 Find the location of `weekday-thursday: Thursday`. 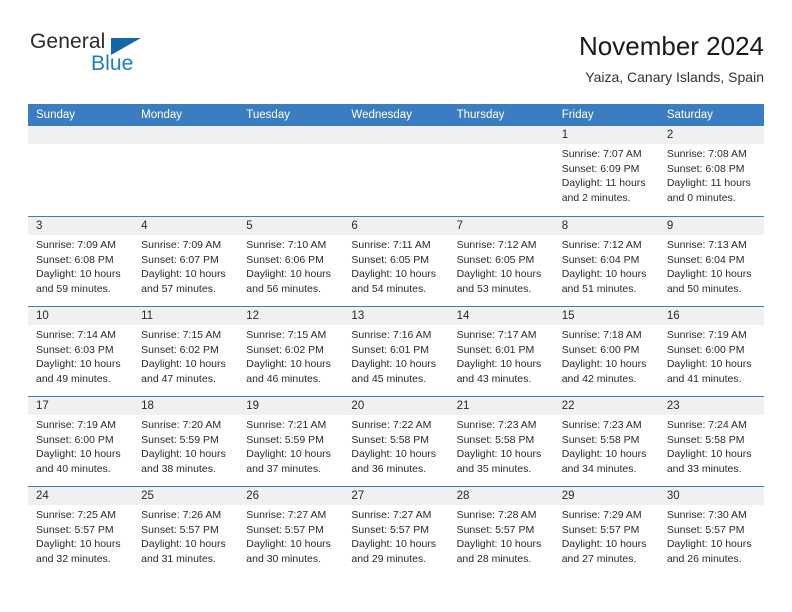

weekday-thursday: Thursday is located at coordinates (480, 115).